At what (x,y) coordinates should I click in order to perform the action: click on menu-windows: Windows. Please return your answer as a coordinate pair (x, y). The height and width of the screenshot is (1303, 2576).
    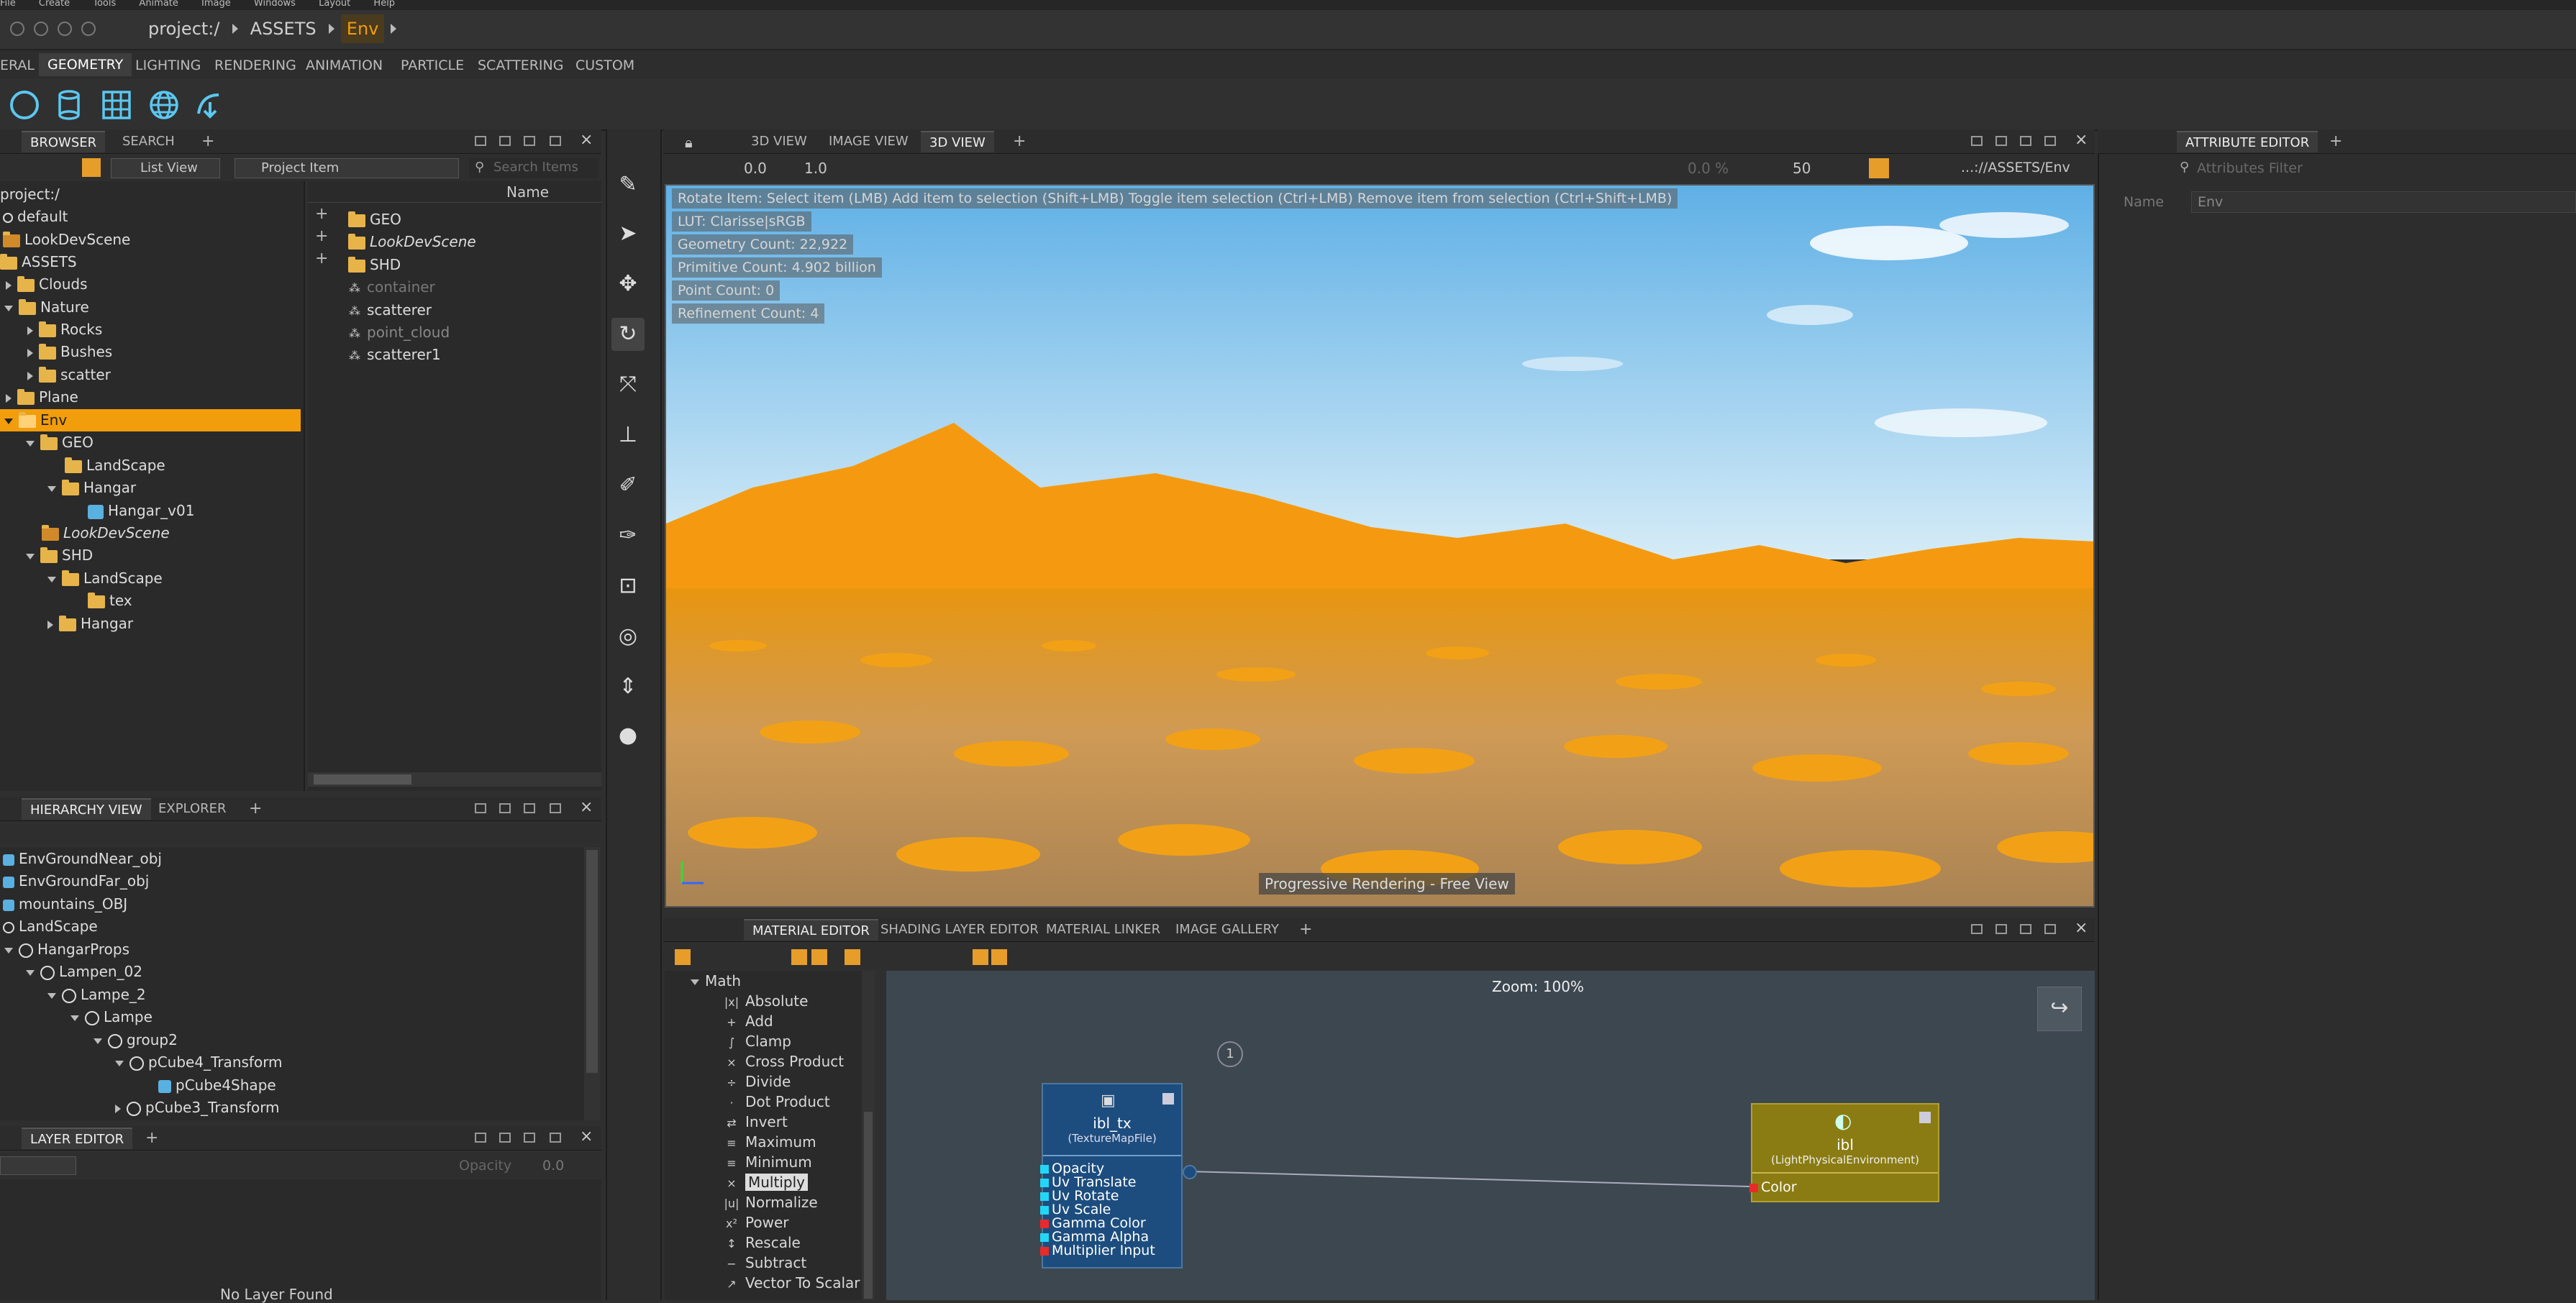
    Looking at the image, I should click on (275, 4).